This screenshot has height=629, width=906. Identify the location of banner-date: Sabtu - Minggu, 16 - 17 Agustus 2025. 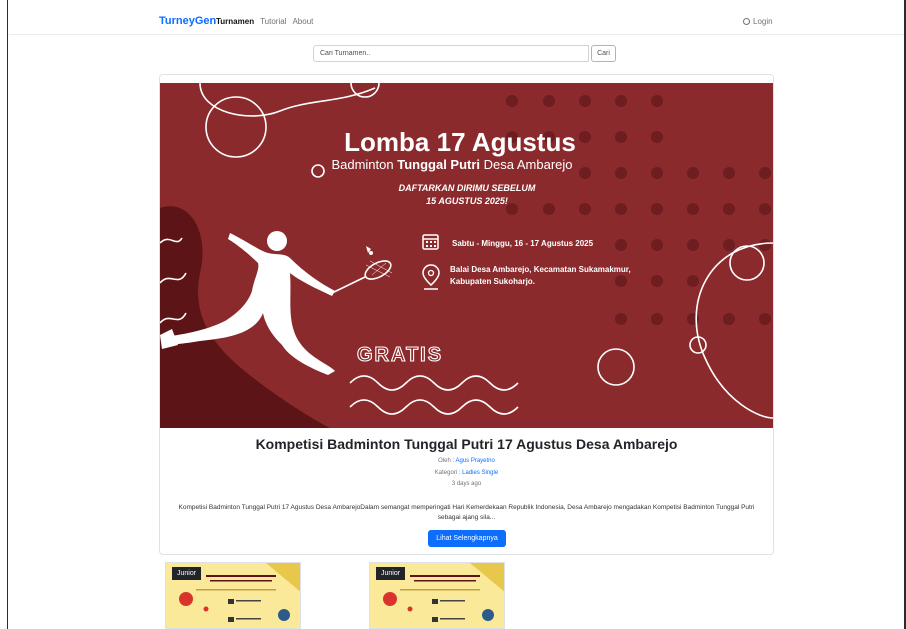
(523, 243).